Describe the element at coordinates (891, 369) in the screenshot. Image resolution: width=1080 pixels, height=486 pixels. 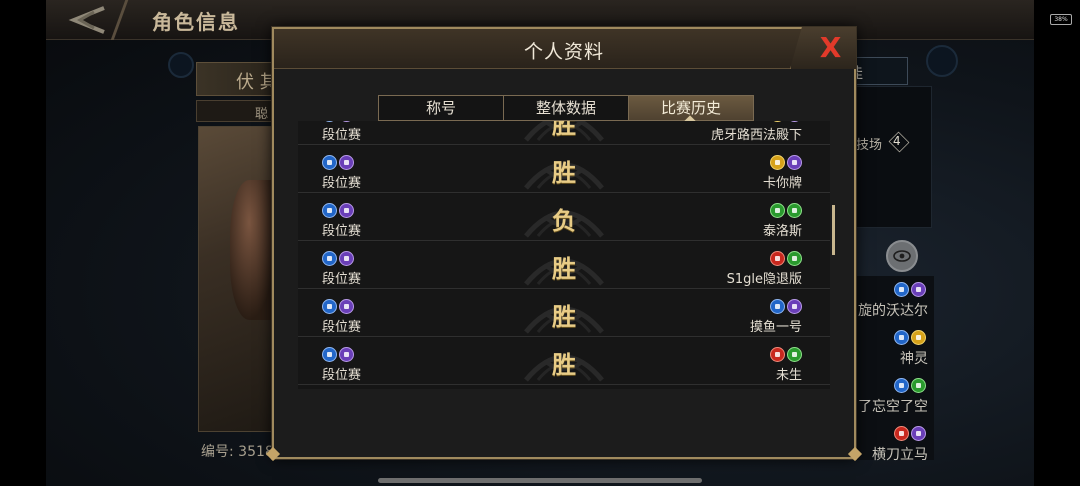
I see `right-player-list: 旋的沃达尔 神灵 了忘空了空 横刀立马` at that location.